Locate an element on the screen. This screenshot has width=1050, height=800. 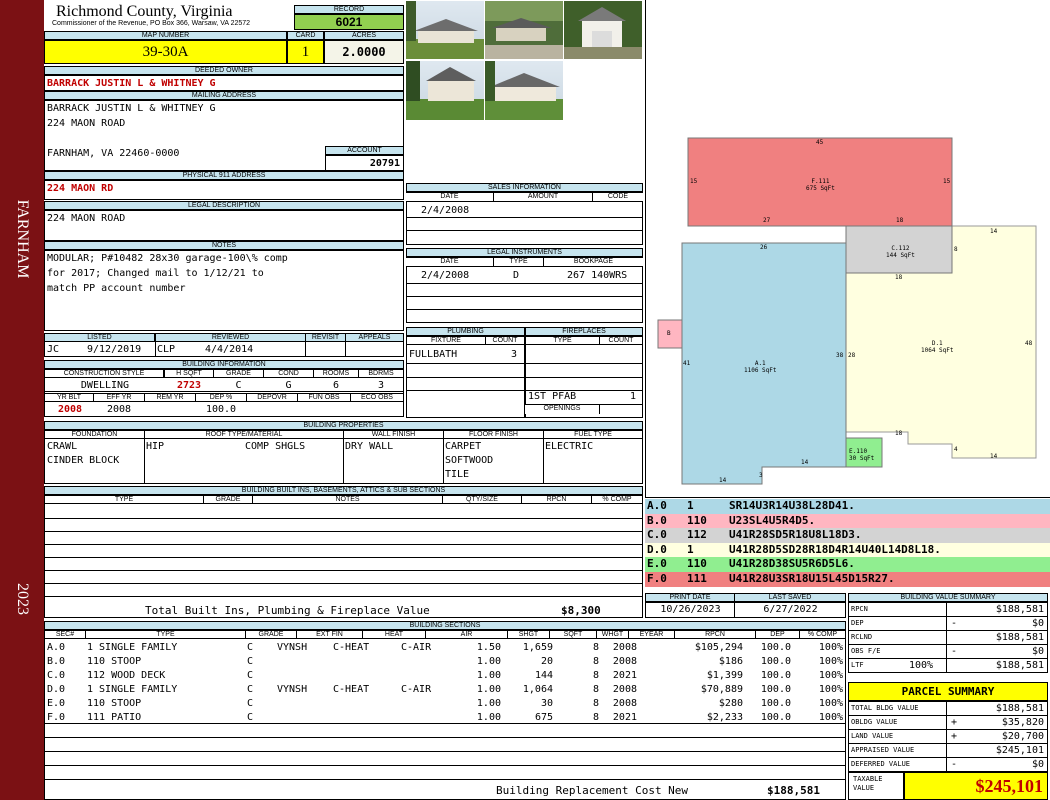
acres-value: 2.0000 is located at coordinates (364, 52).